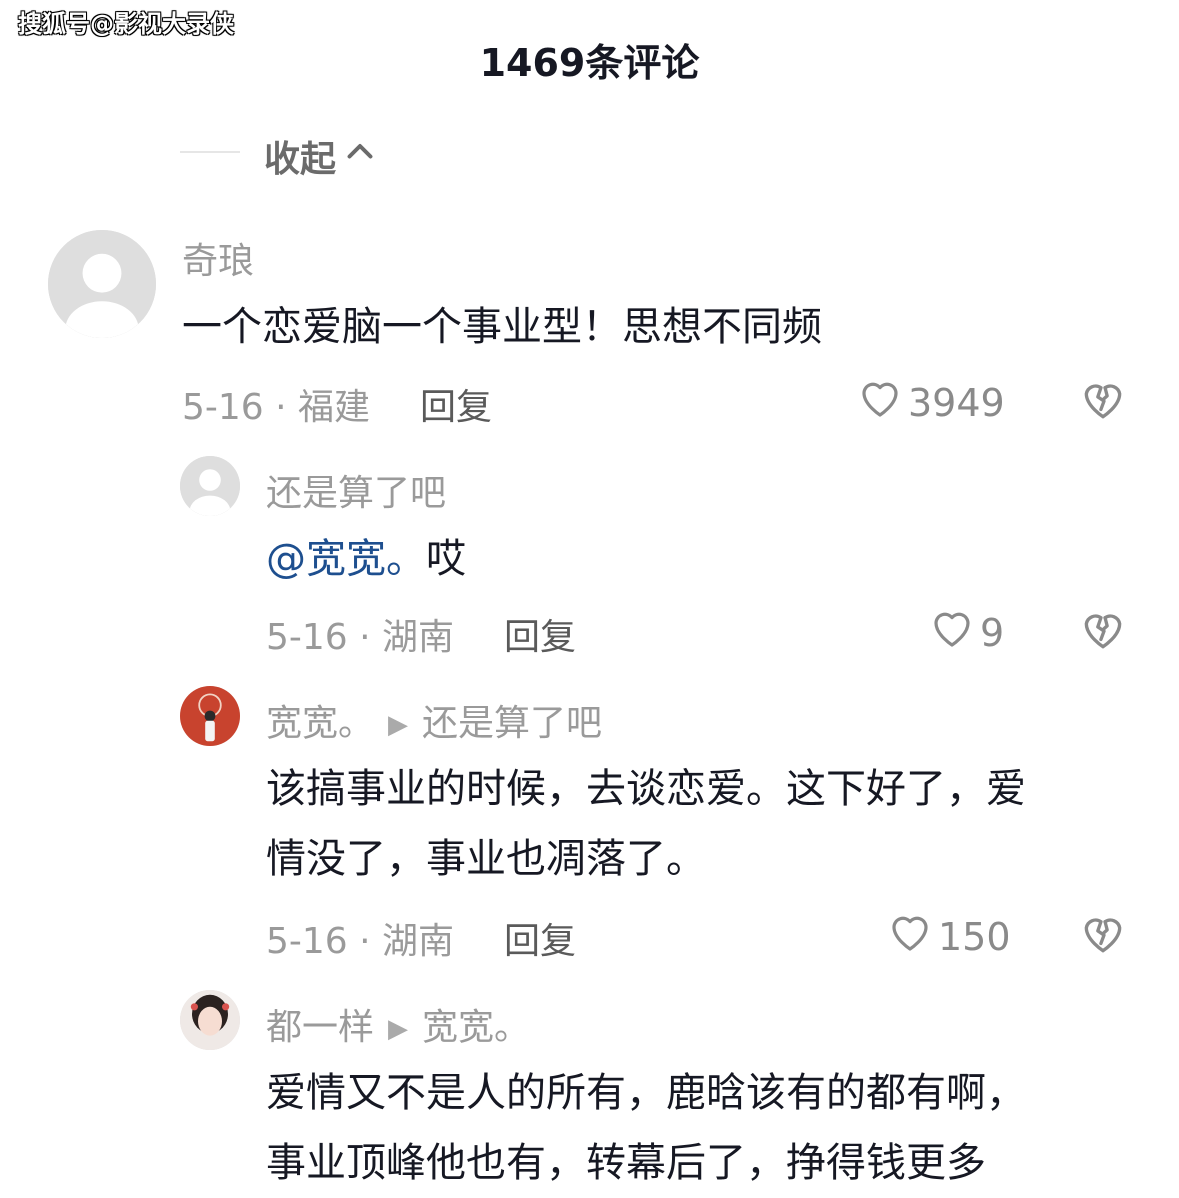 The width and height of the screenshot is (1179, 1198). I want to click on reply-text: 爱情又不是人的所有，鹿晗该有的都有啊， 事业顶峰他也有，转幕后了，挣得钱更多, so click(646, 1128).